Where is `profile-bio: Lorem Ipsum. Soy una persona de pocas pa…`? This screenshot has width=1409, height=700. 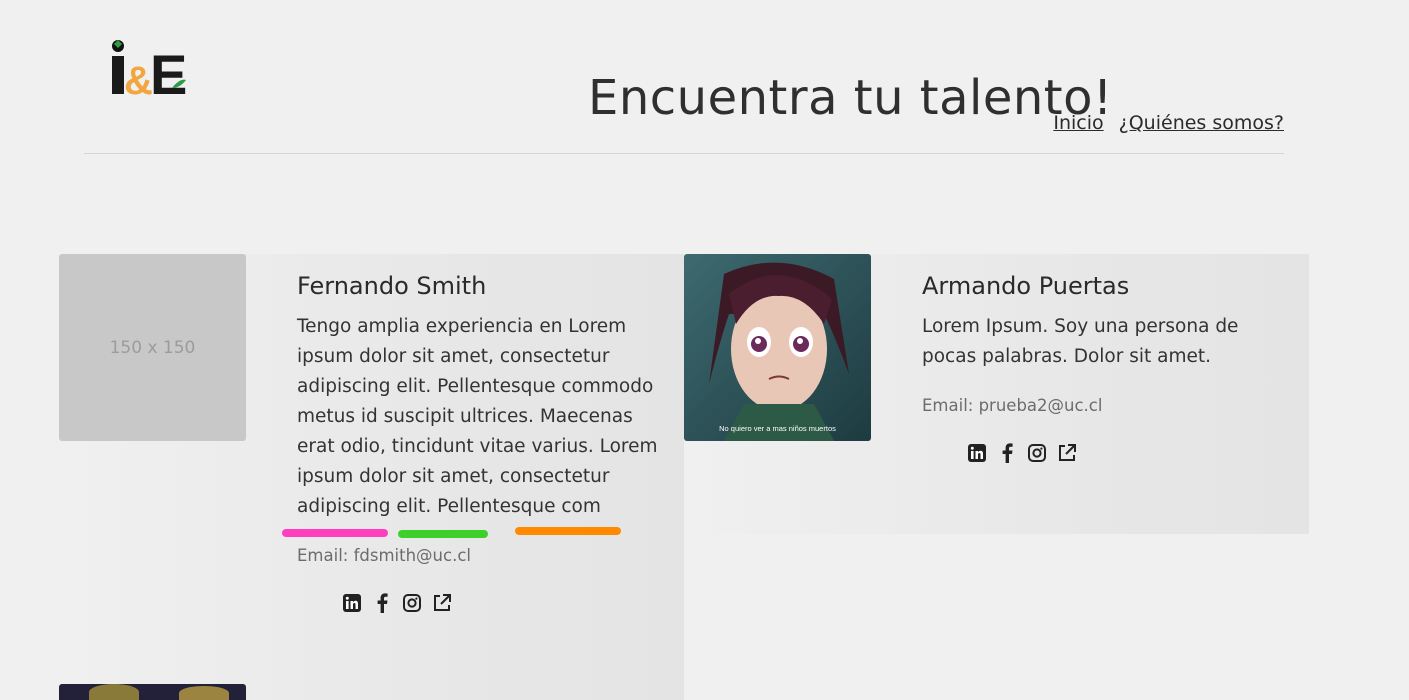
profile-bio: Lorem Ipsum. Soy una persona de pocas pa… is located at coordinates (1080, 341).